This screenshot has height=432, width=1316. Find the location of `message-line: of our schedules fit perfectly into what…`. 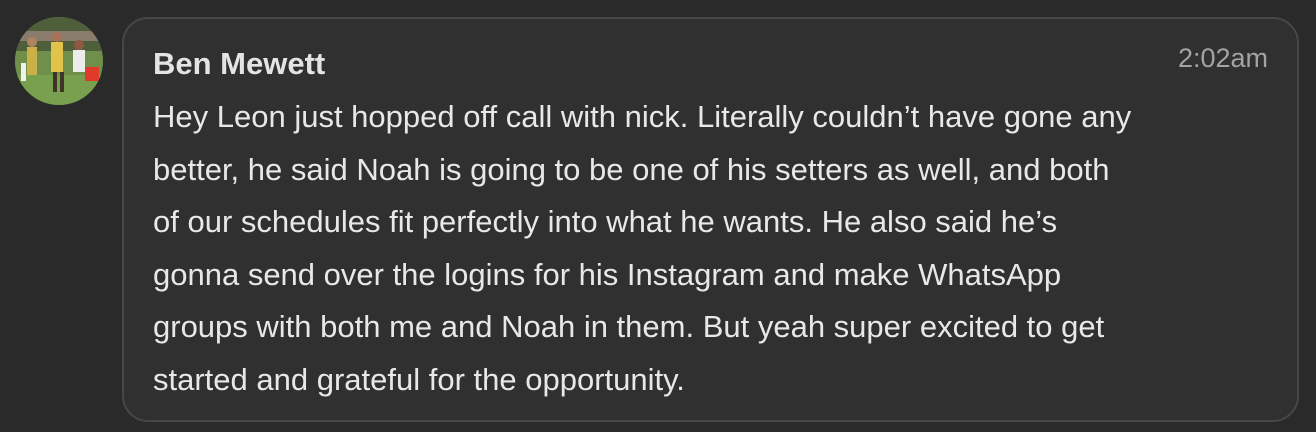

message-line: of our schedules fit perfectly into what… is located at coordinates (605, 222).